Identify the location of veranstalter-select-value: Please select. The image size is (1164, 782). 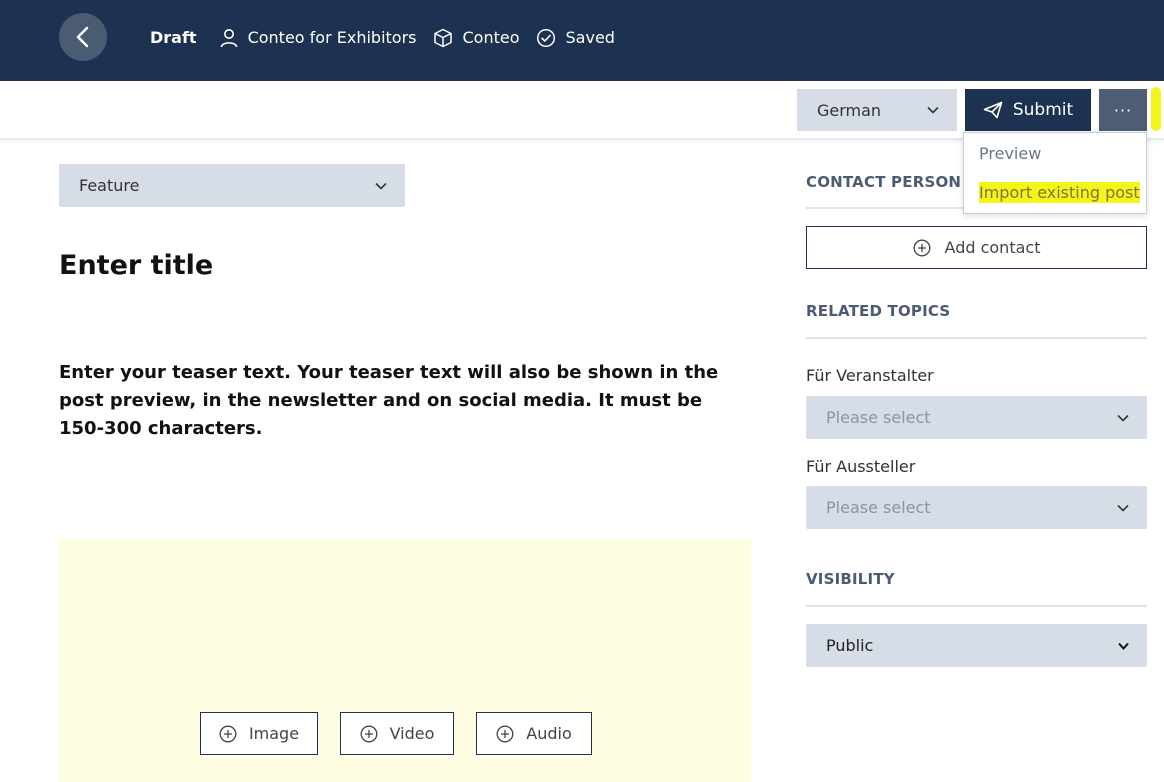
(878, 417).